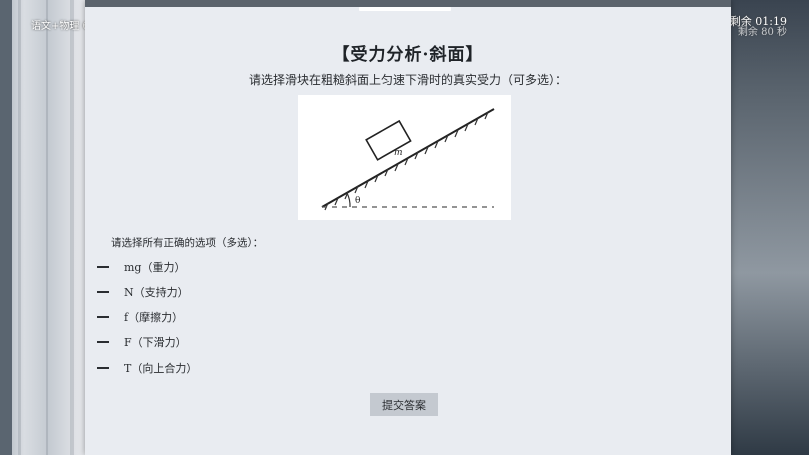 The height and width of the screenshot is (455, 809). What do you see at coordinates (769, 227) in the screenshot?
I see `background-right-panel` at bounding box center [769, 227].